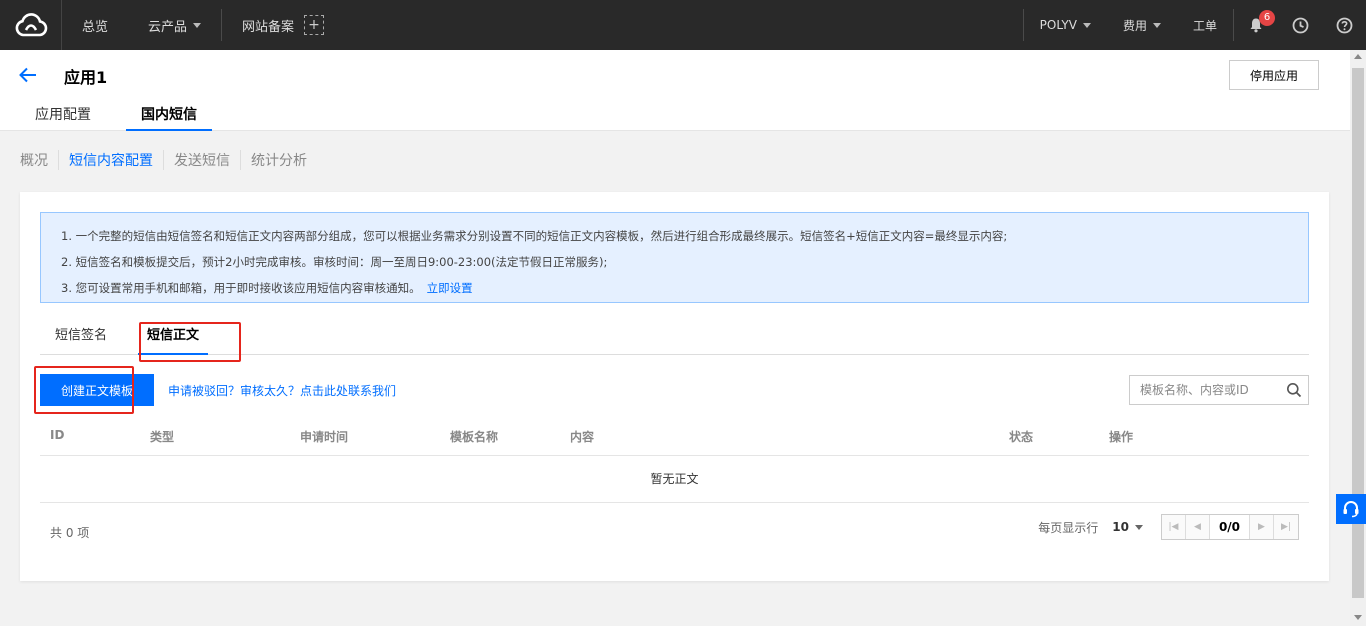 The height and width of the screenshot is (626, 1366). I want to click on setup-now-link: 立即设置, so click(450, 288).